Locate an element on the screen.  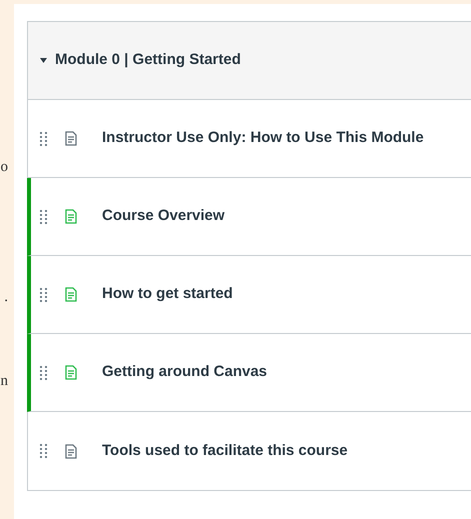
caret-down-icon is located at coordinates (43, 60).